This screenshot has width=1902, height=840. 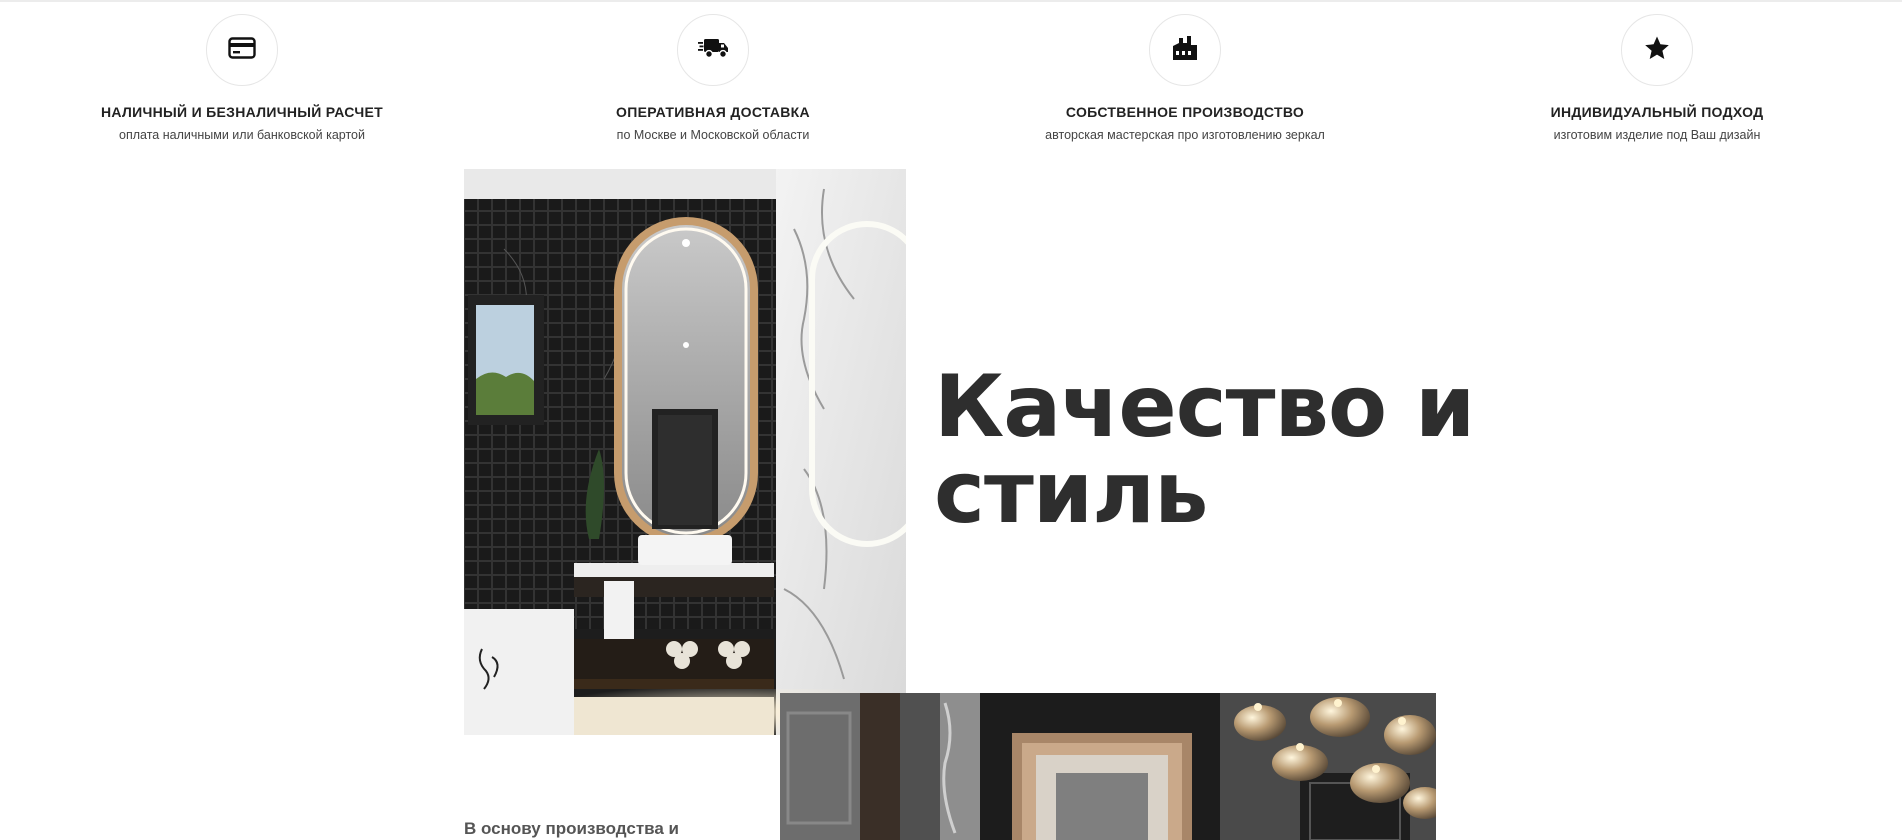 What do you see at coordinates (1204, 407) in the screenshot?
I see `hero-headline-line1: Качество и` at bounding box center [1204, 407].